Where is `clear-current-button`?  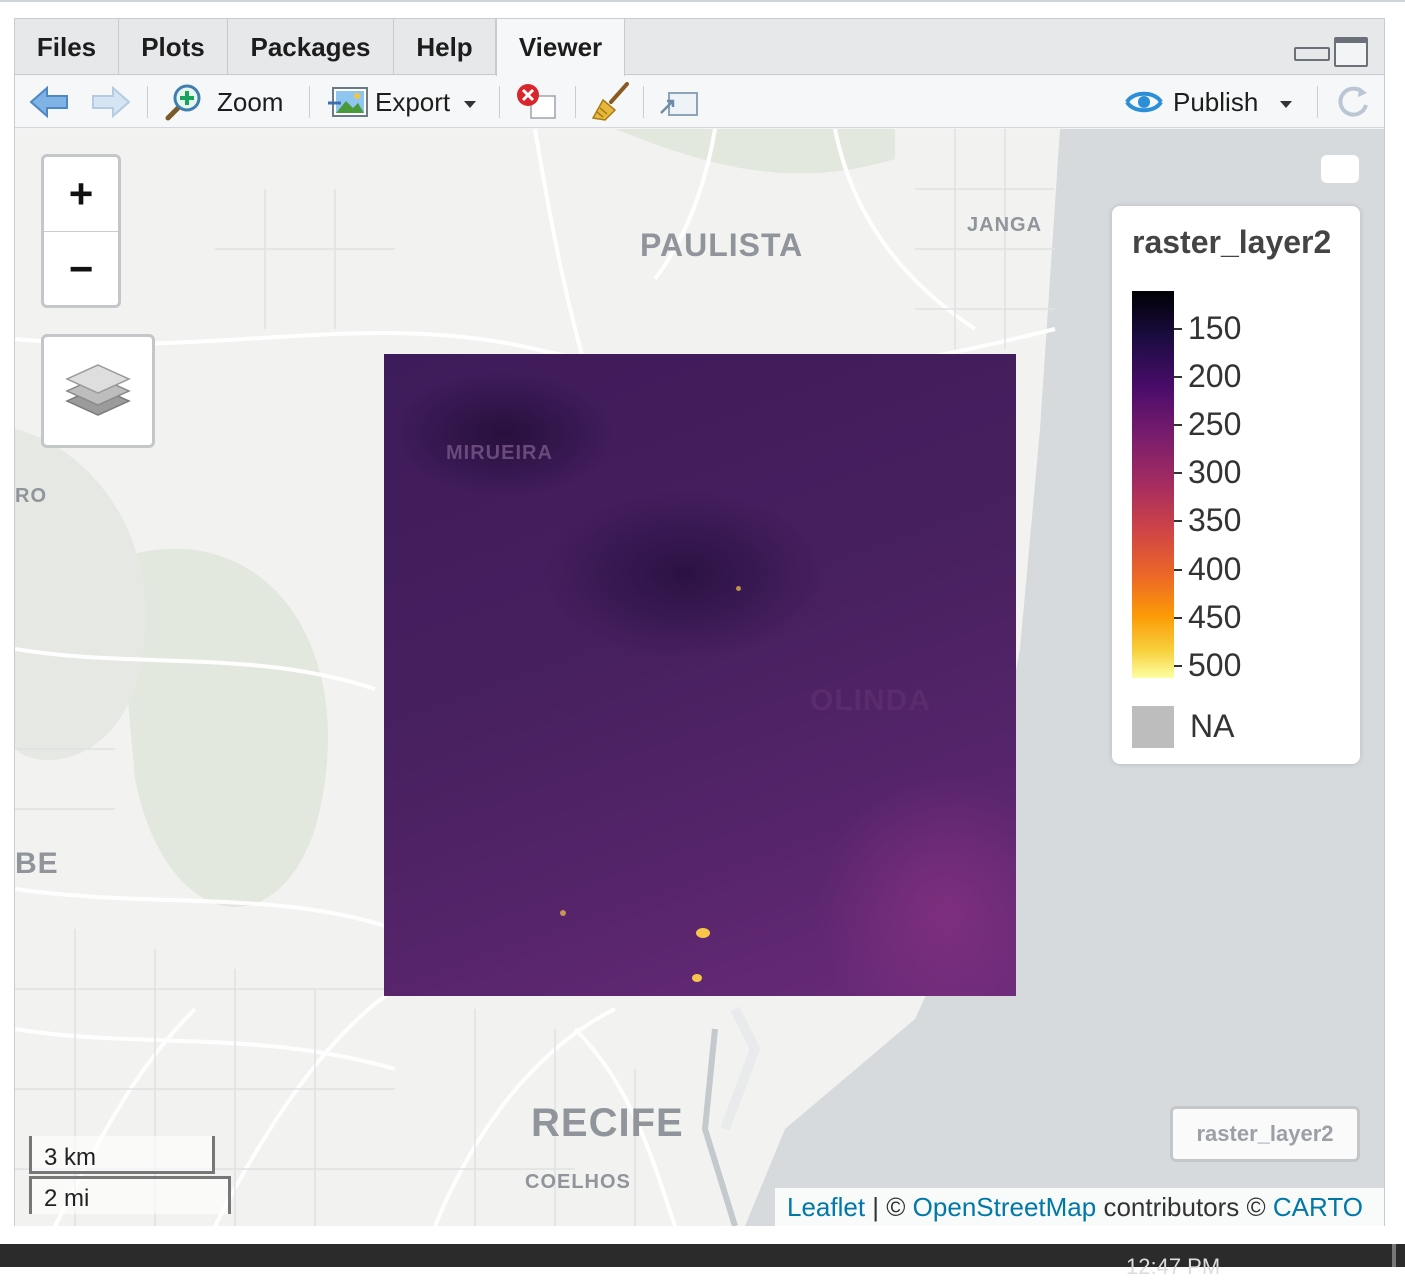 clear-current-button is located at coordinates (537, 102).